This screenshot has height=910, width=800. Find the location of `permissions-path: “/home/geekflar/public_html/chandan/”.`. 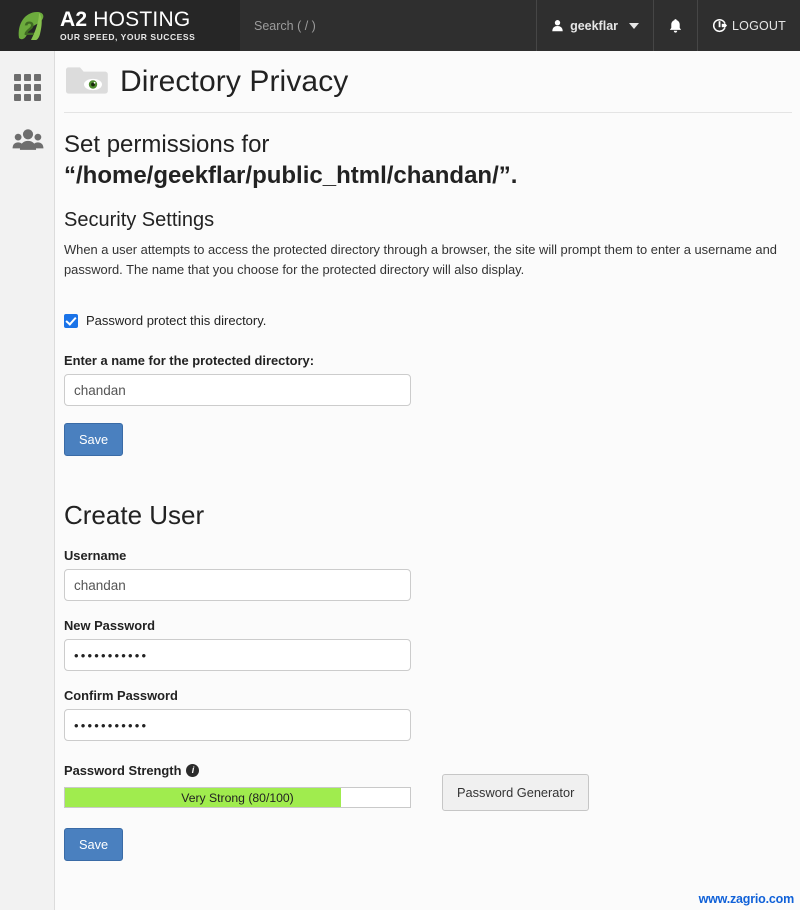

permissions-path: “/home/geekflar/public_html/chandan/”. is located at coordinates (291, 175).